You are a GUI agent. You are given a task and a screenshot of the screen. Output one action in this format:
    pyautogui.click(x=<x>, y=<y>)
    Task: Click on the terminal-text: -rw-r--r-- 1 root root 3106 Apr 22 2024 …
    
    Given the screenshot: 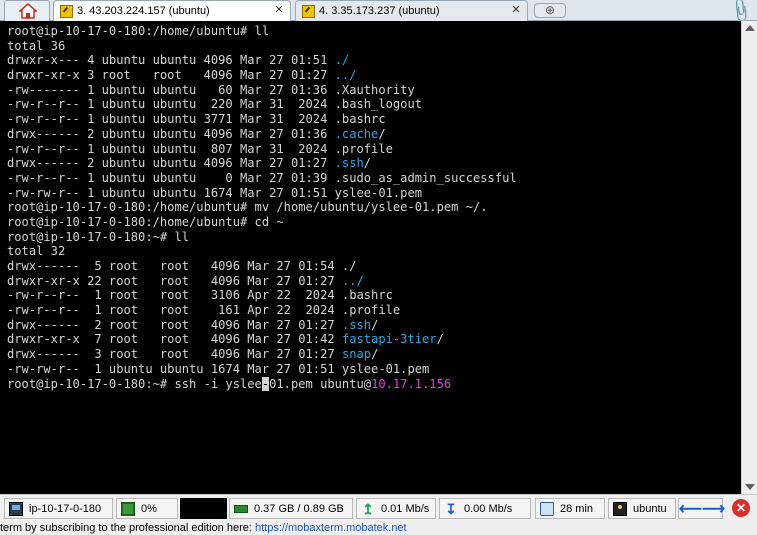 What is the action you would take?
    pyautogui.click(x=200, y=295)
    